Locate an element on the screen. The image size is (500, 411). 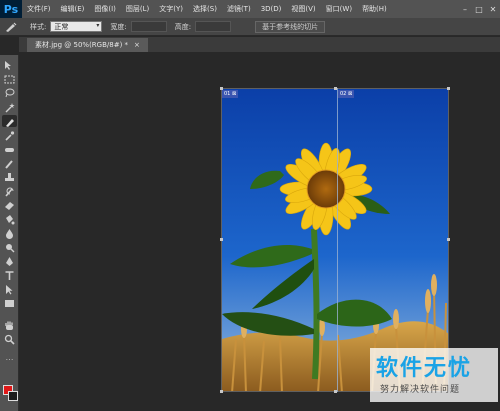
ps-logo: Ps is located at coordinates (11, 9).